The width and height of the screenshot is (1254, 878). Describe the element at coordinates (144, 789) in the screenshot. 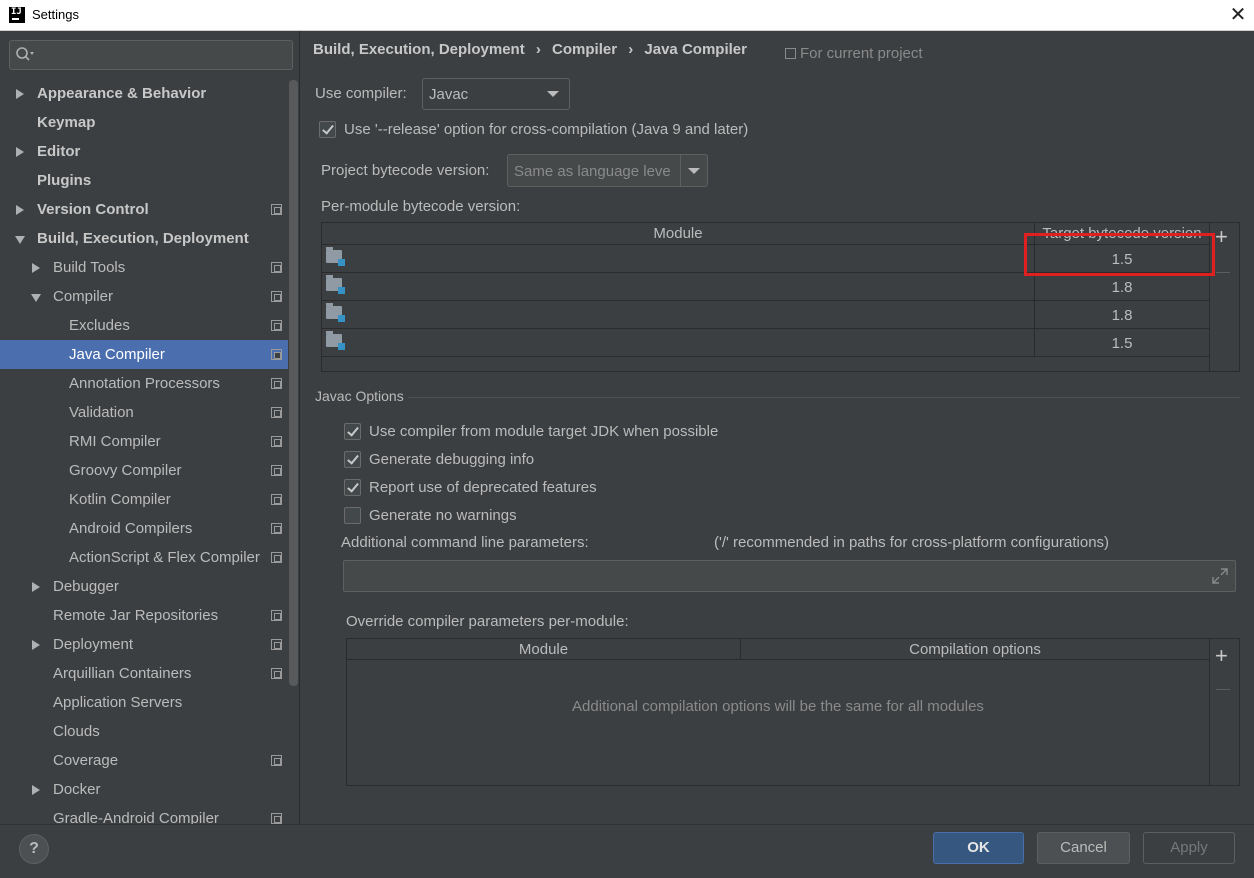

I see `sidebar-item: Docker` at that location.